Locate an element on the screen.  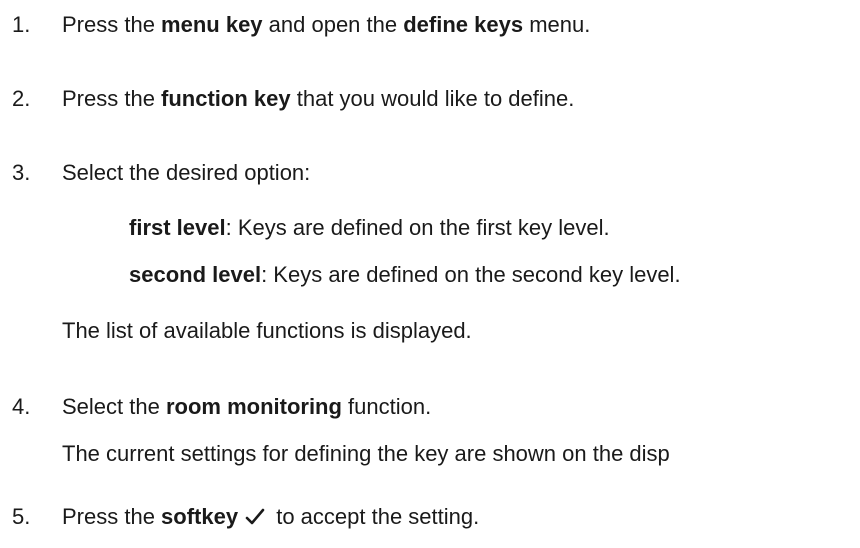
checkmark-icon is located at coordinates (255, 517).